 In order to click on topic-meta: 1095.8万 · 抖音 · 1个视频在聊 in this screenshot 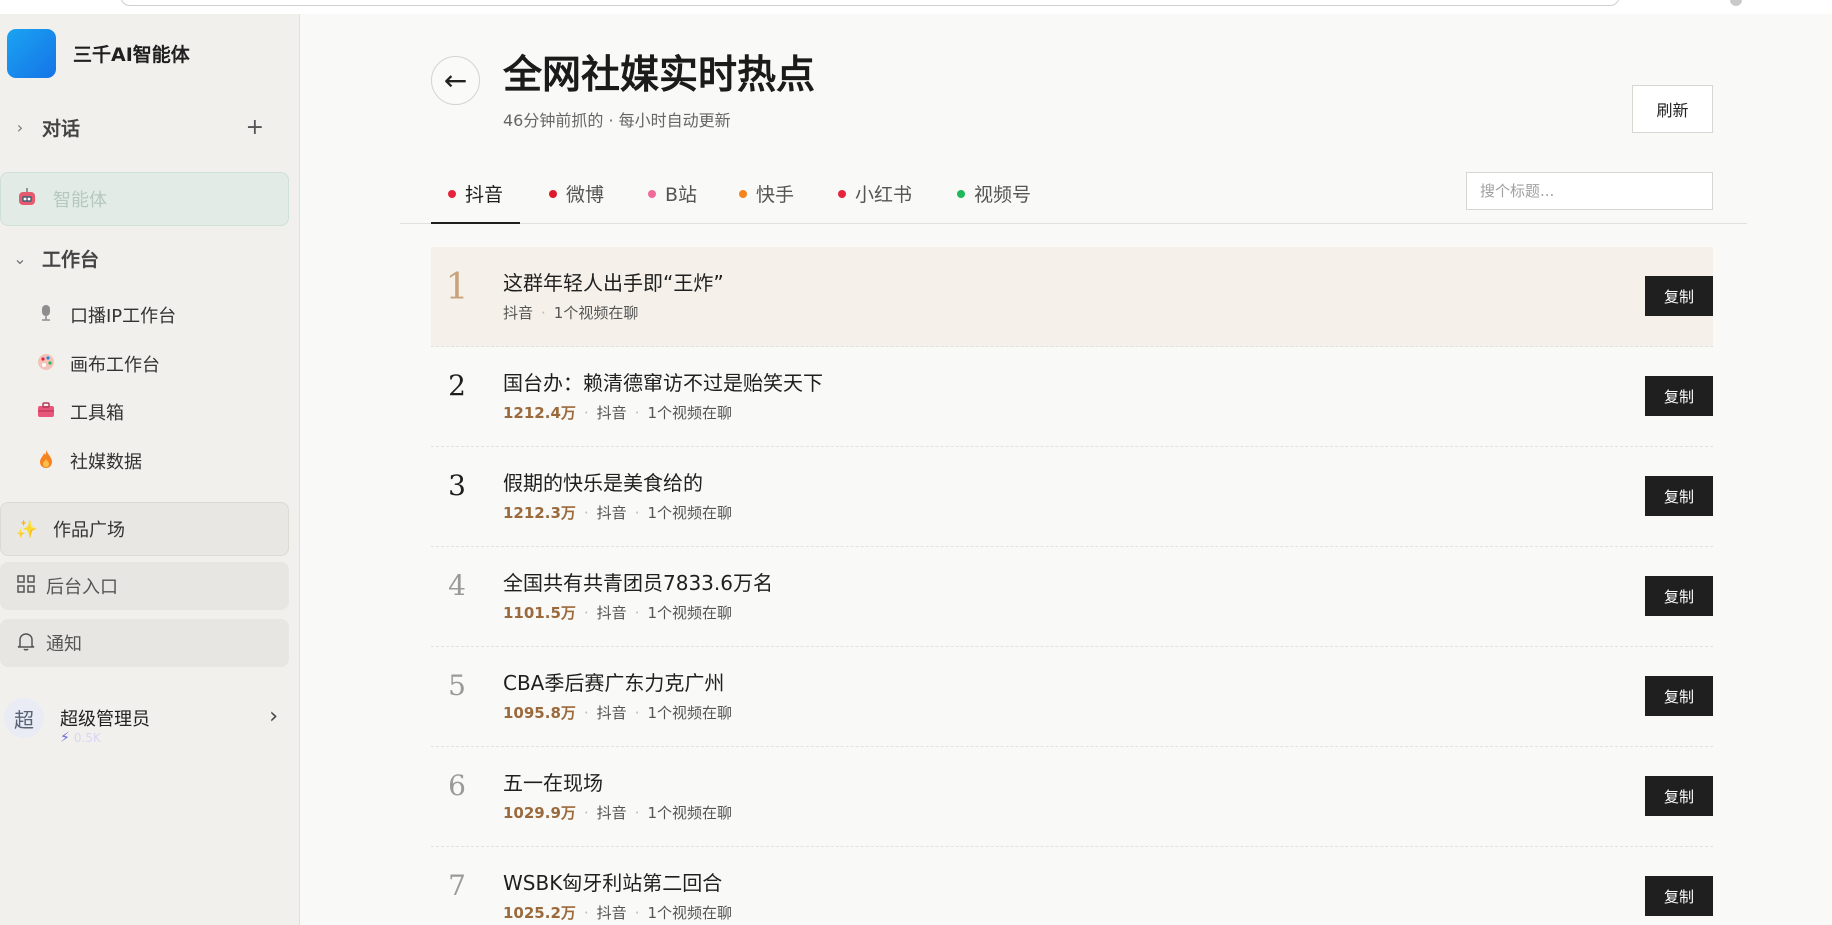, I will do `click(617, 712)`.